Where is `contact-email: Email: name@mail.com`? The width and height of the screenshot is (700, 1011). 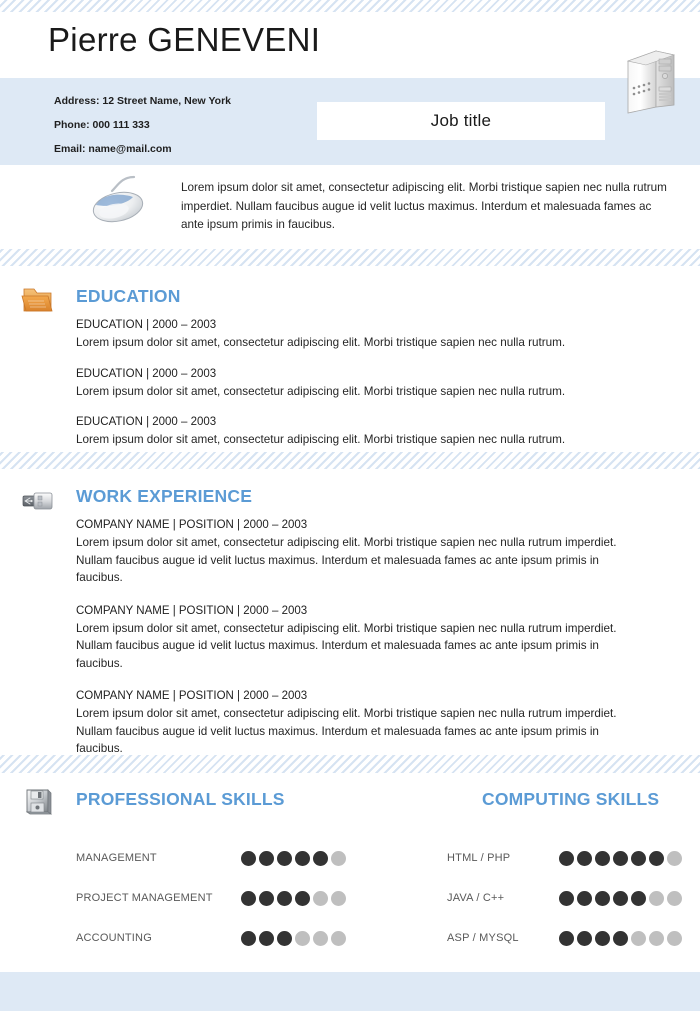 contact-email: Email: name@mail.com is located at coordinates (113, 149).